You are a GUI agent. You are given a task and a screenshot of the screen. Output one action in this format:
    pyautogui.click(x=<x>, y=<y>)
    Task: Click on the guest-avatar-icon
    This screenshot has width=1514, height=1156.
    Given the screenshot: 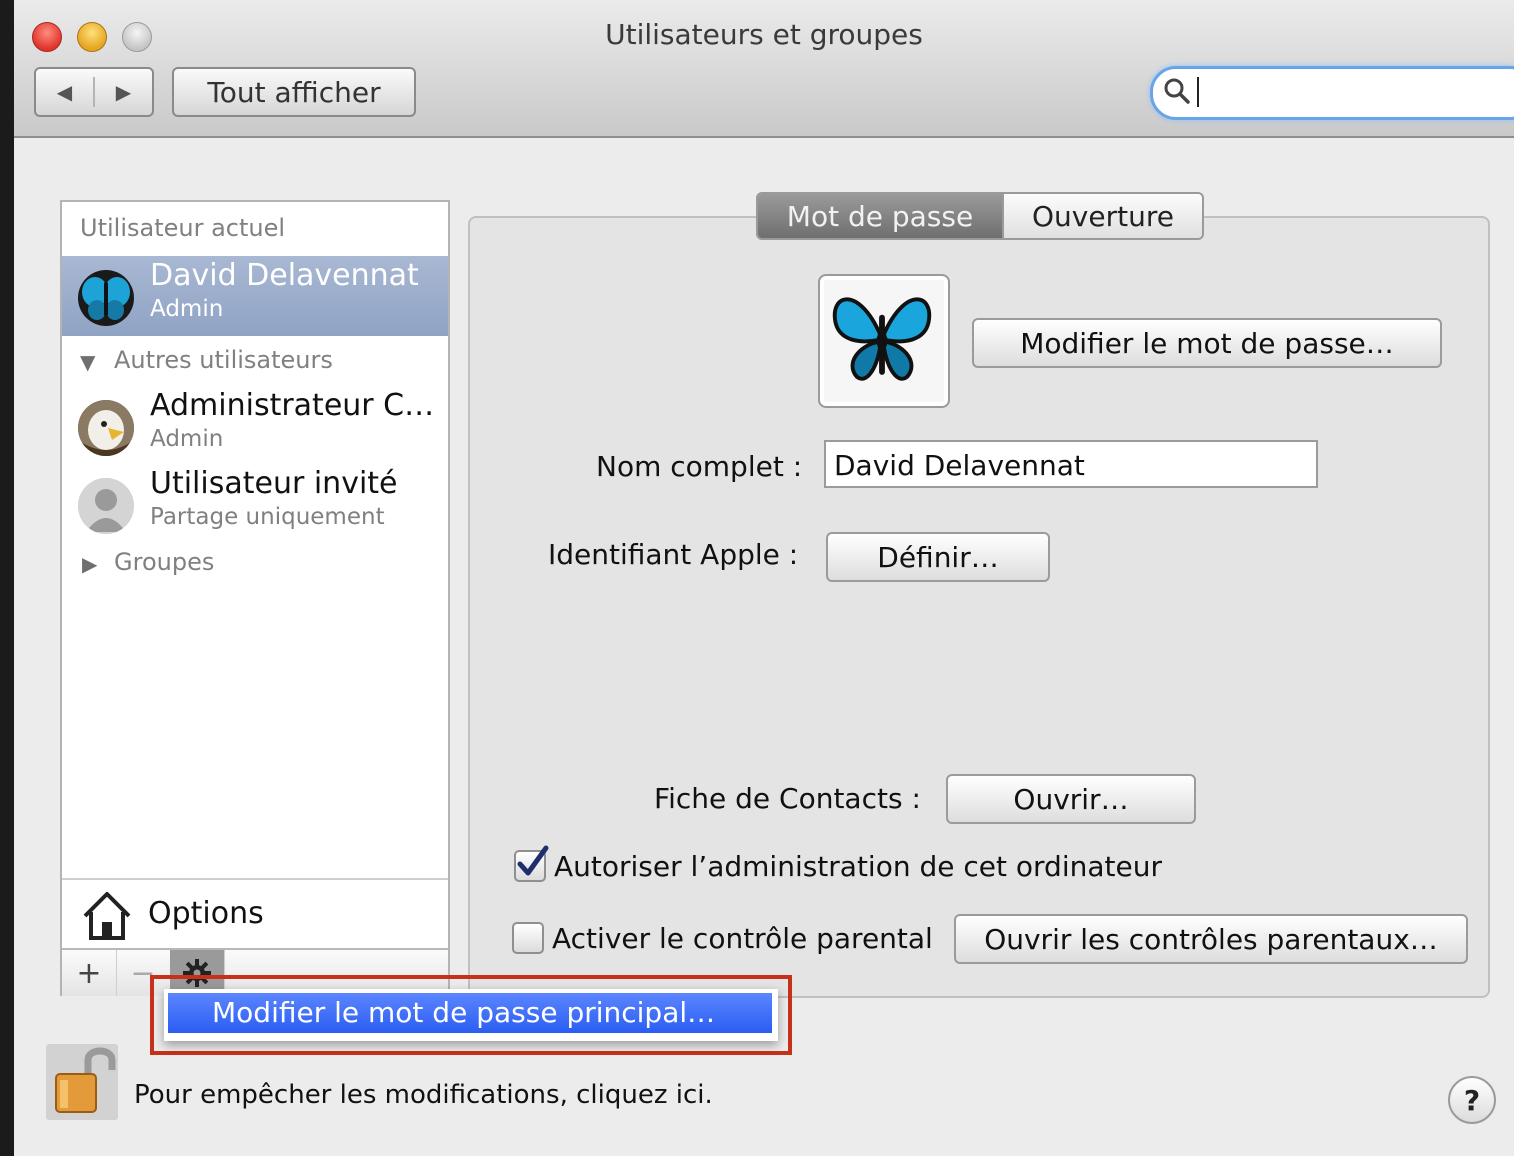 What is the action you would take?
    pyautogui.click(x=106, y=506)
    